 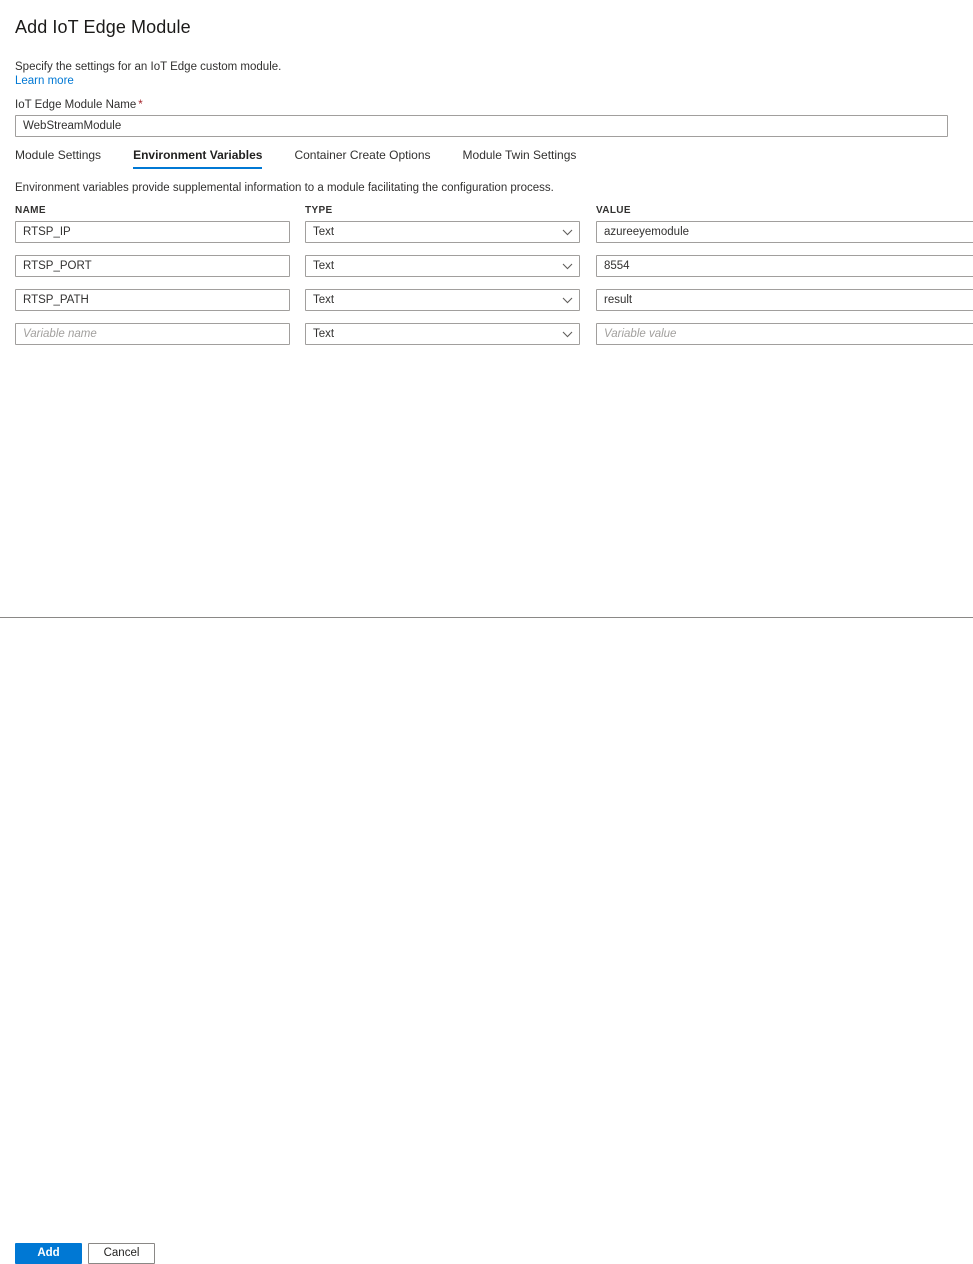 I want to click on module-name-input, so click(x=481, y=126).